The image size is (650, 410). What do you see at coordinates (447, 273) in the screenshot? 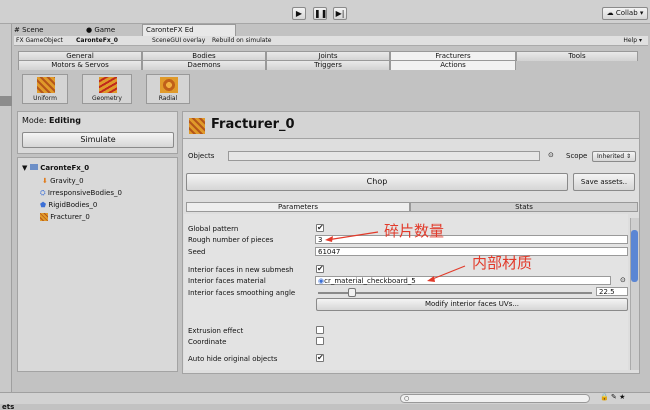
I see `annotation-arrow-material` at bounding box center [447, 273].